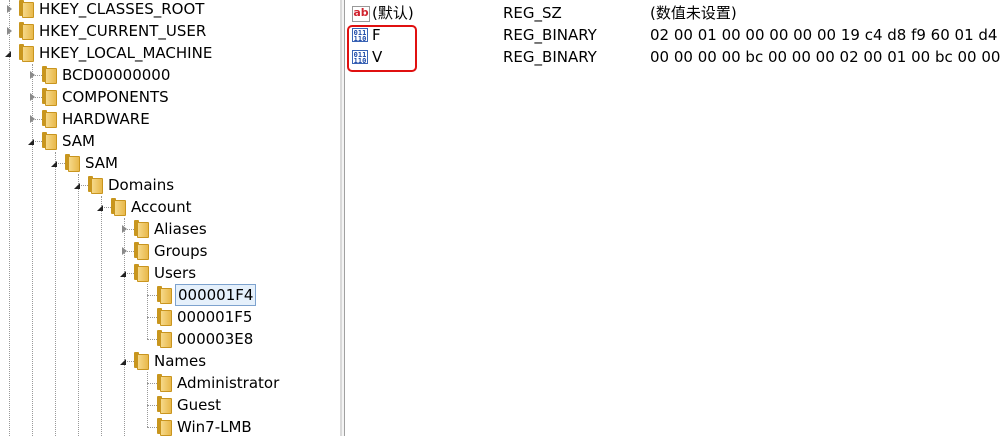 Image resolution: width=1003 pixels, height=436 pixels. Describe the element at coordinates (161, 207) in the screenshot. I see `tree-node-label: Account` at that location.